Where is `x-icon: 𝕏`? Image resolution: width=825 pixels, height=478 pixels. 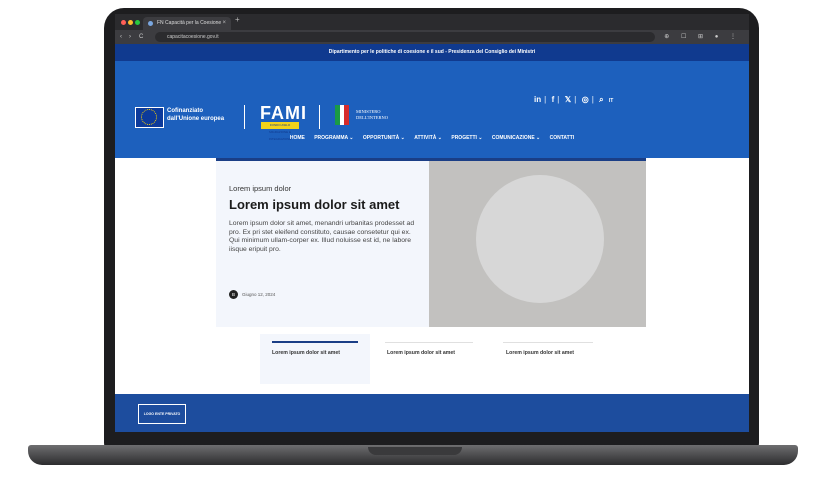
x-icon: 𝕏 is located at coordinates (568, 99).